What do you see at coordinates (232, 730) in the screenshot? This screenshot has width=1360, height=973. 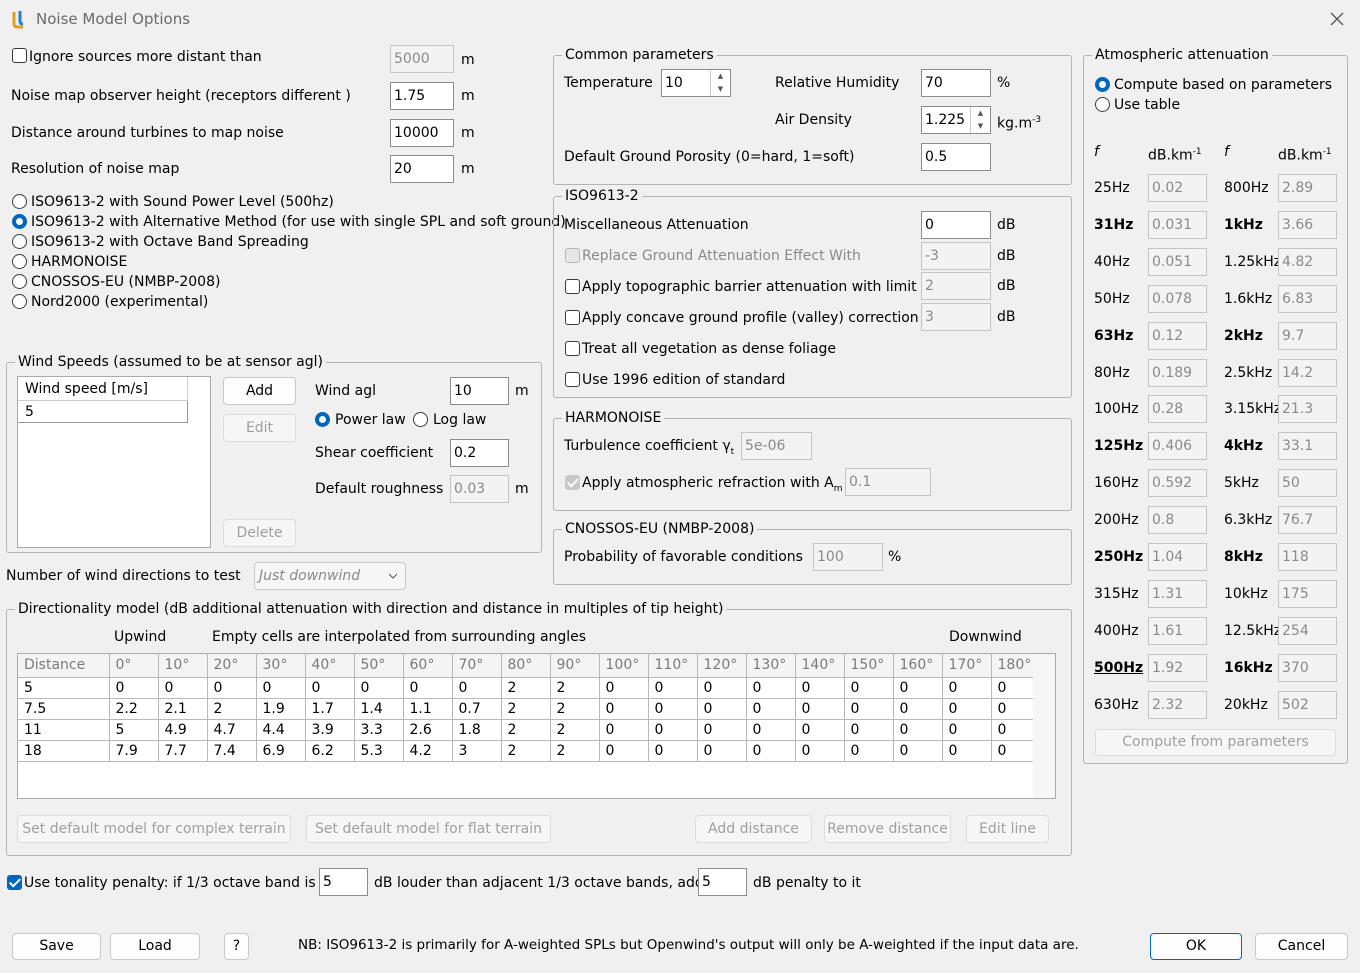 I see `table-cell: 4.7` at bounding box center [232, 730].